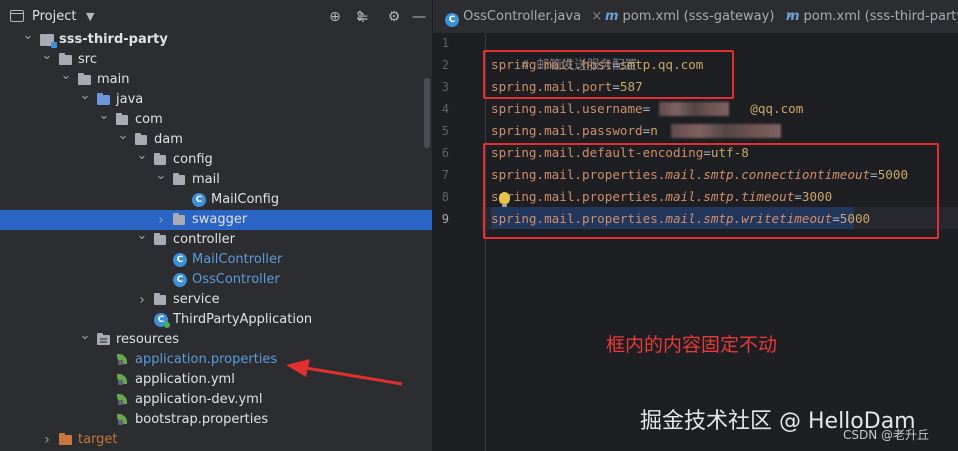 The height and width of the screenshot is (451, 958). Describe the element at coordinates (445, 153) in the screenshot. I see `line-number: 6` at that location.